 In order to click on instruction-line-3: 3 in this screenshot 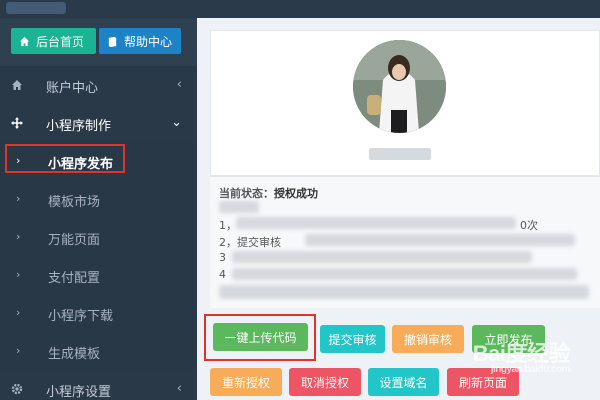, I will do `click(222, 257)`.